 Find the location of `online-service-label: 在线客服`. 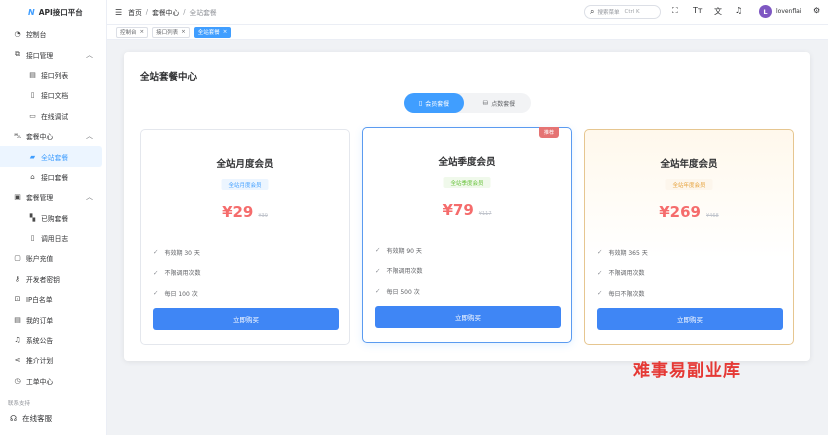

online-service-label: 在线客服 is located at coordinates (37, 418).